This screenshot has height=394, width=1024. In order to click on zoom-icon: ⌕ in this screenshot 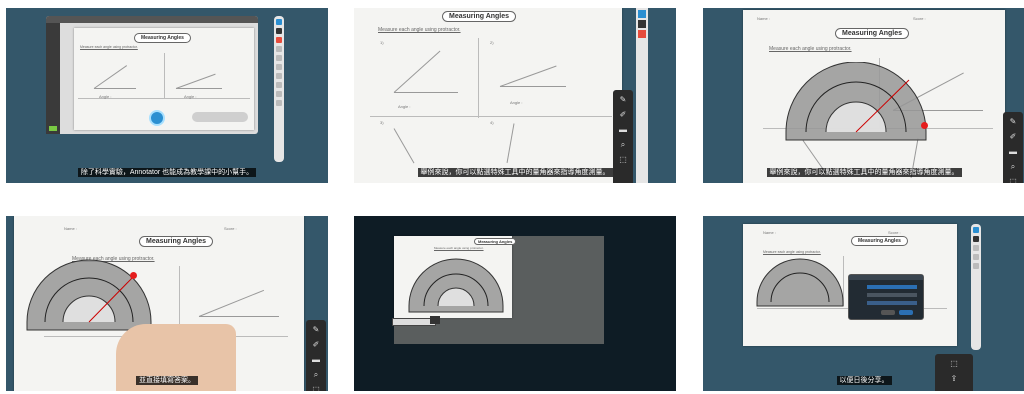, I will do `click(623, 145)`.